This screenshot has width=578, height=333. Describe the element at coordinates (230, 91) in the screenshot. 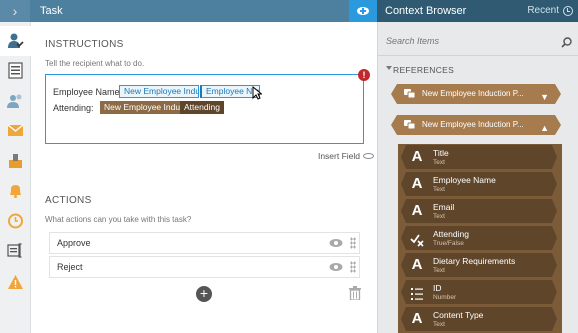

I see `field-token-employee-name: Employee Nam` at that location.